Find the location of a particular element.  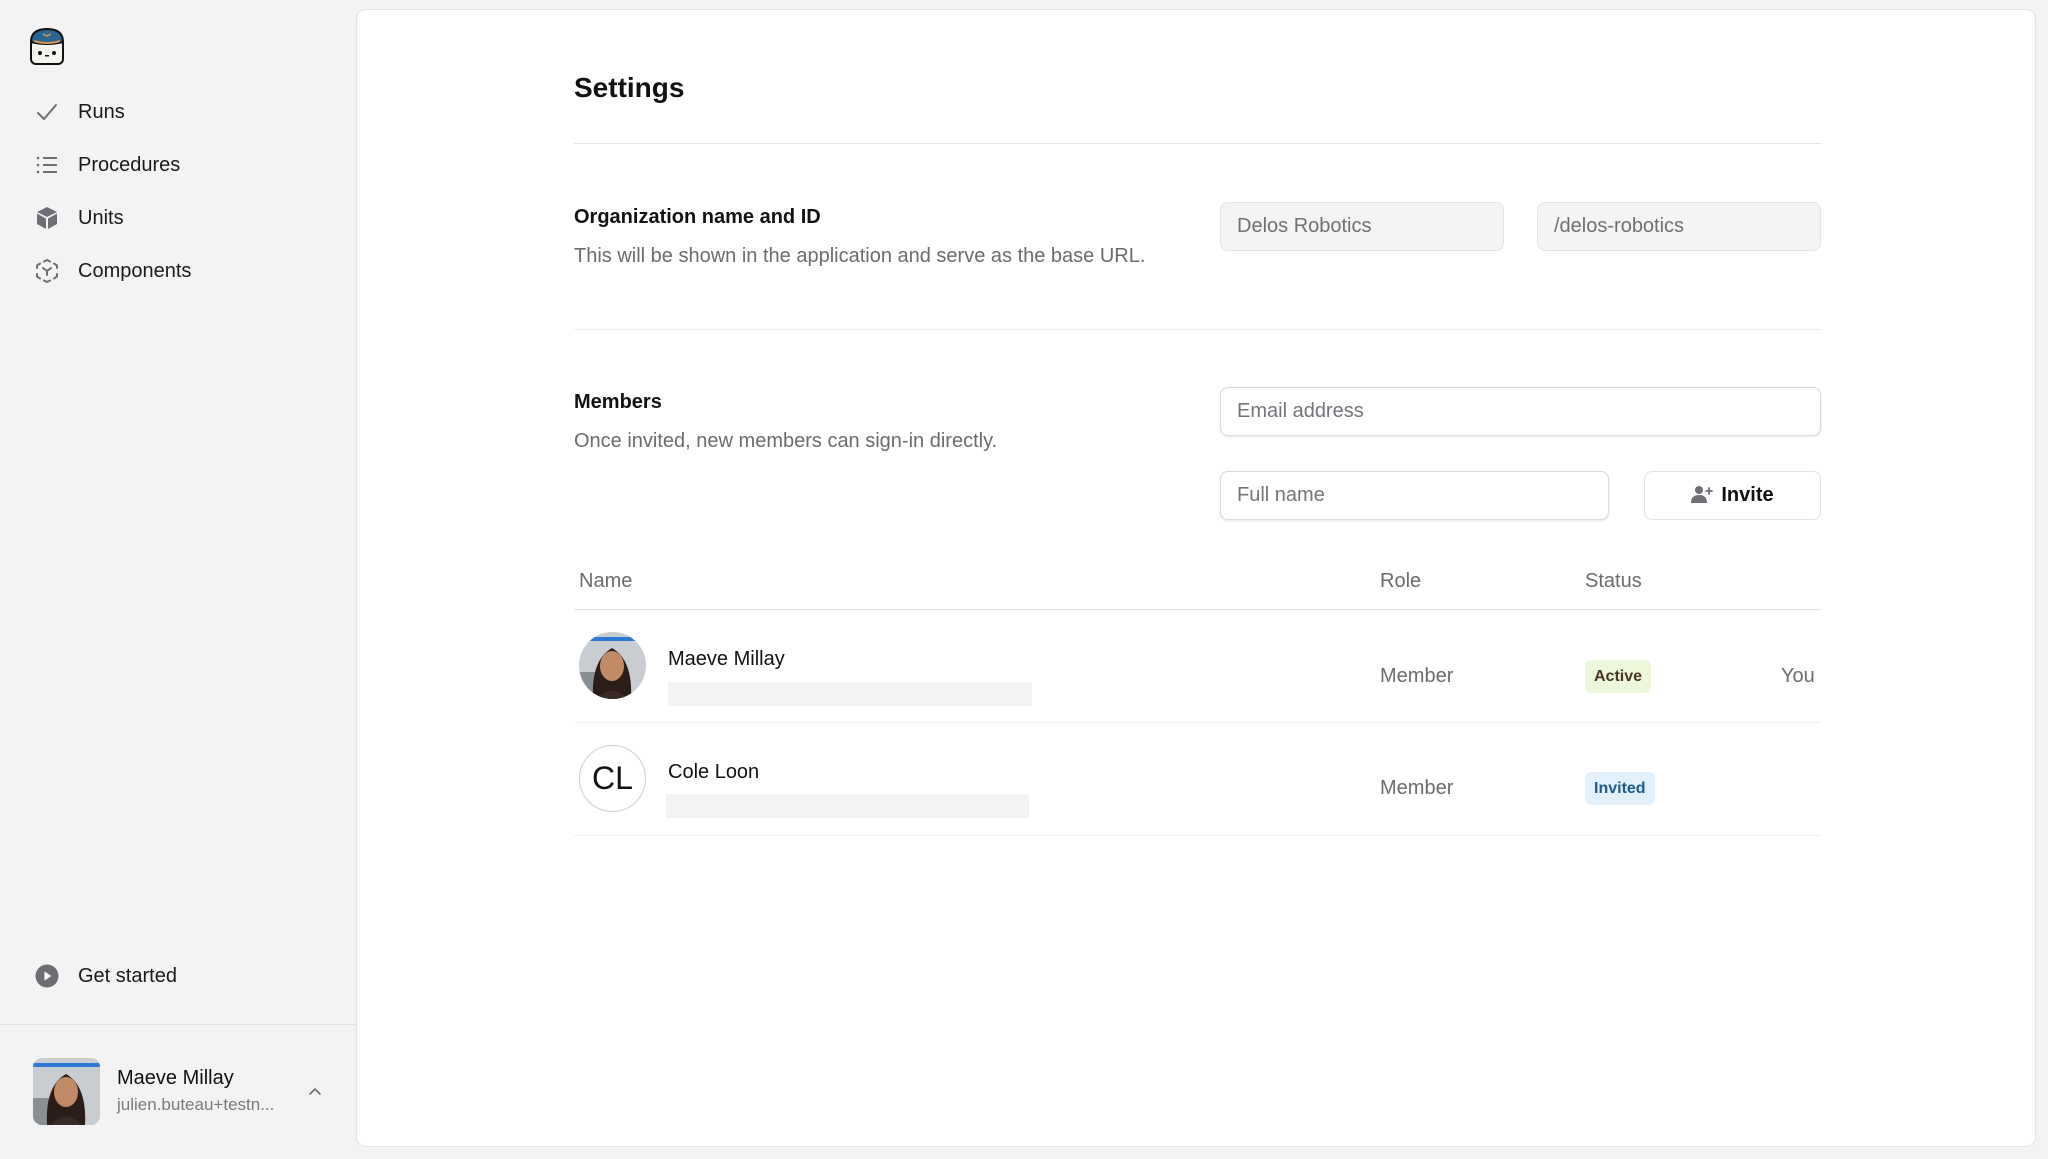

avatar: CL is located at coordinates (612, 778).